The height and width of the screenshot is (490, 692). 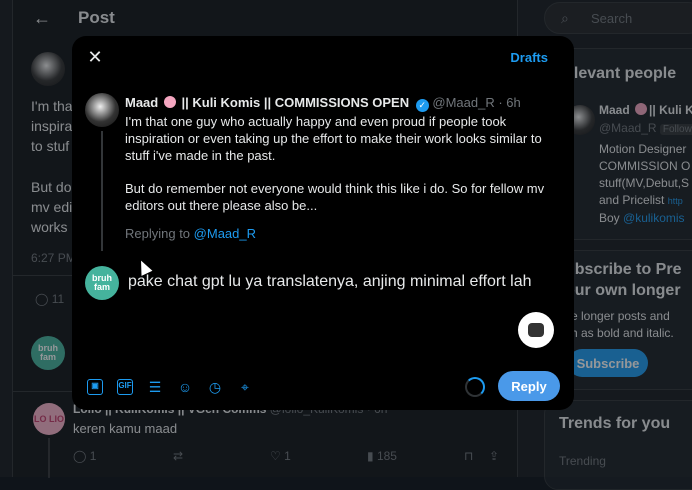 I want to click on replying-to-handle: @Maad_R, so click(x=225, y=233).